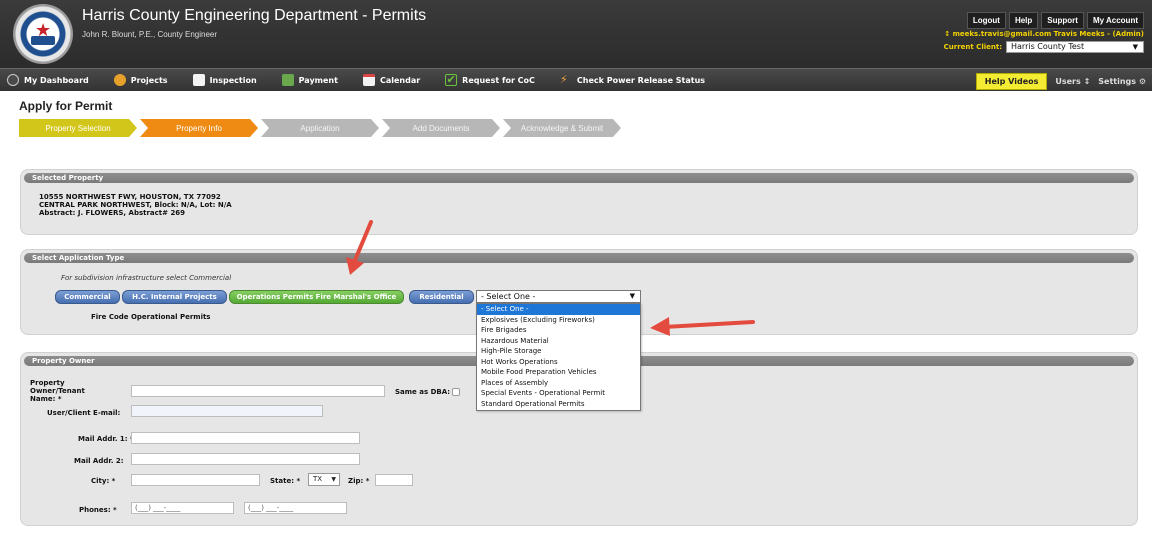  I want to click on permit-type-option: Explosives (Excluding Fireworks), so click(558, 320).